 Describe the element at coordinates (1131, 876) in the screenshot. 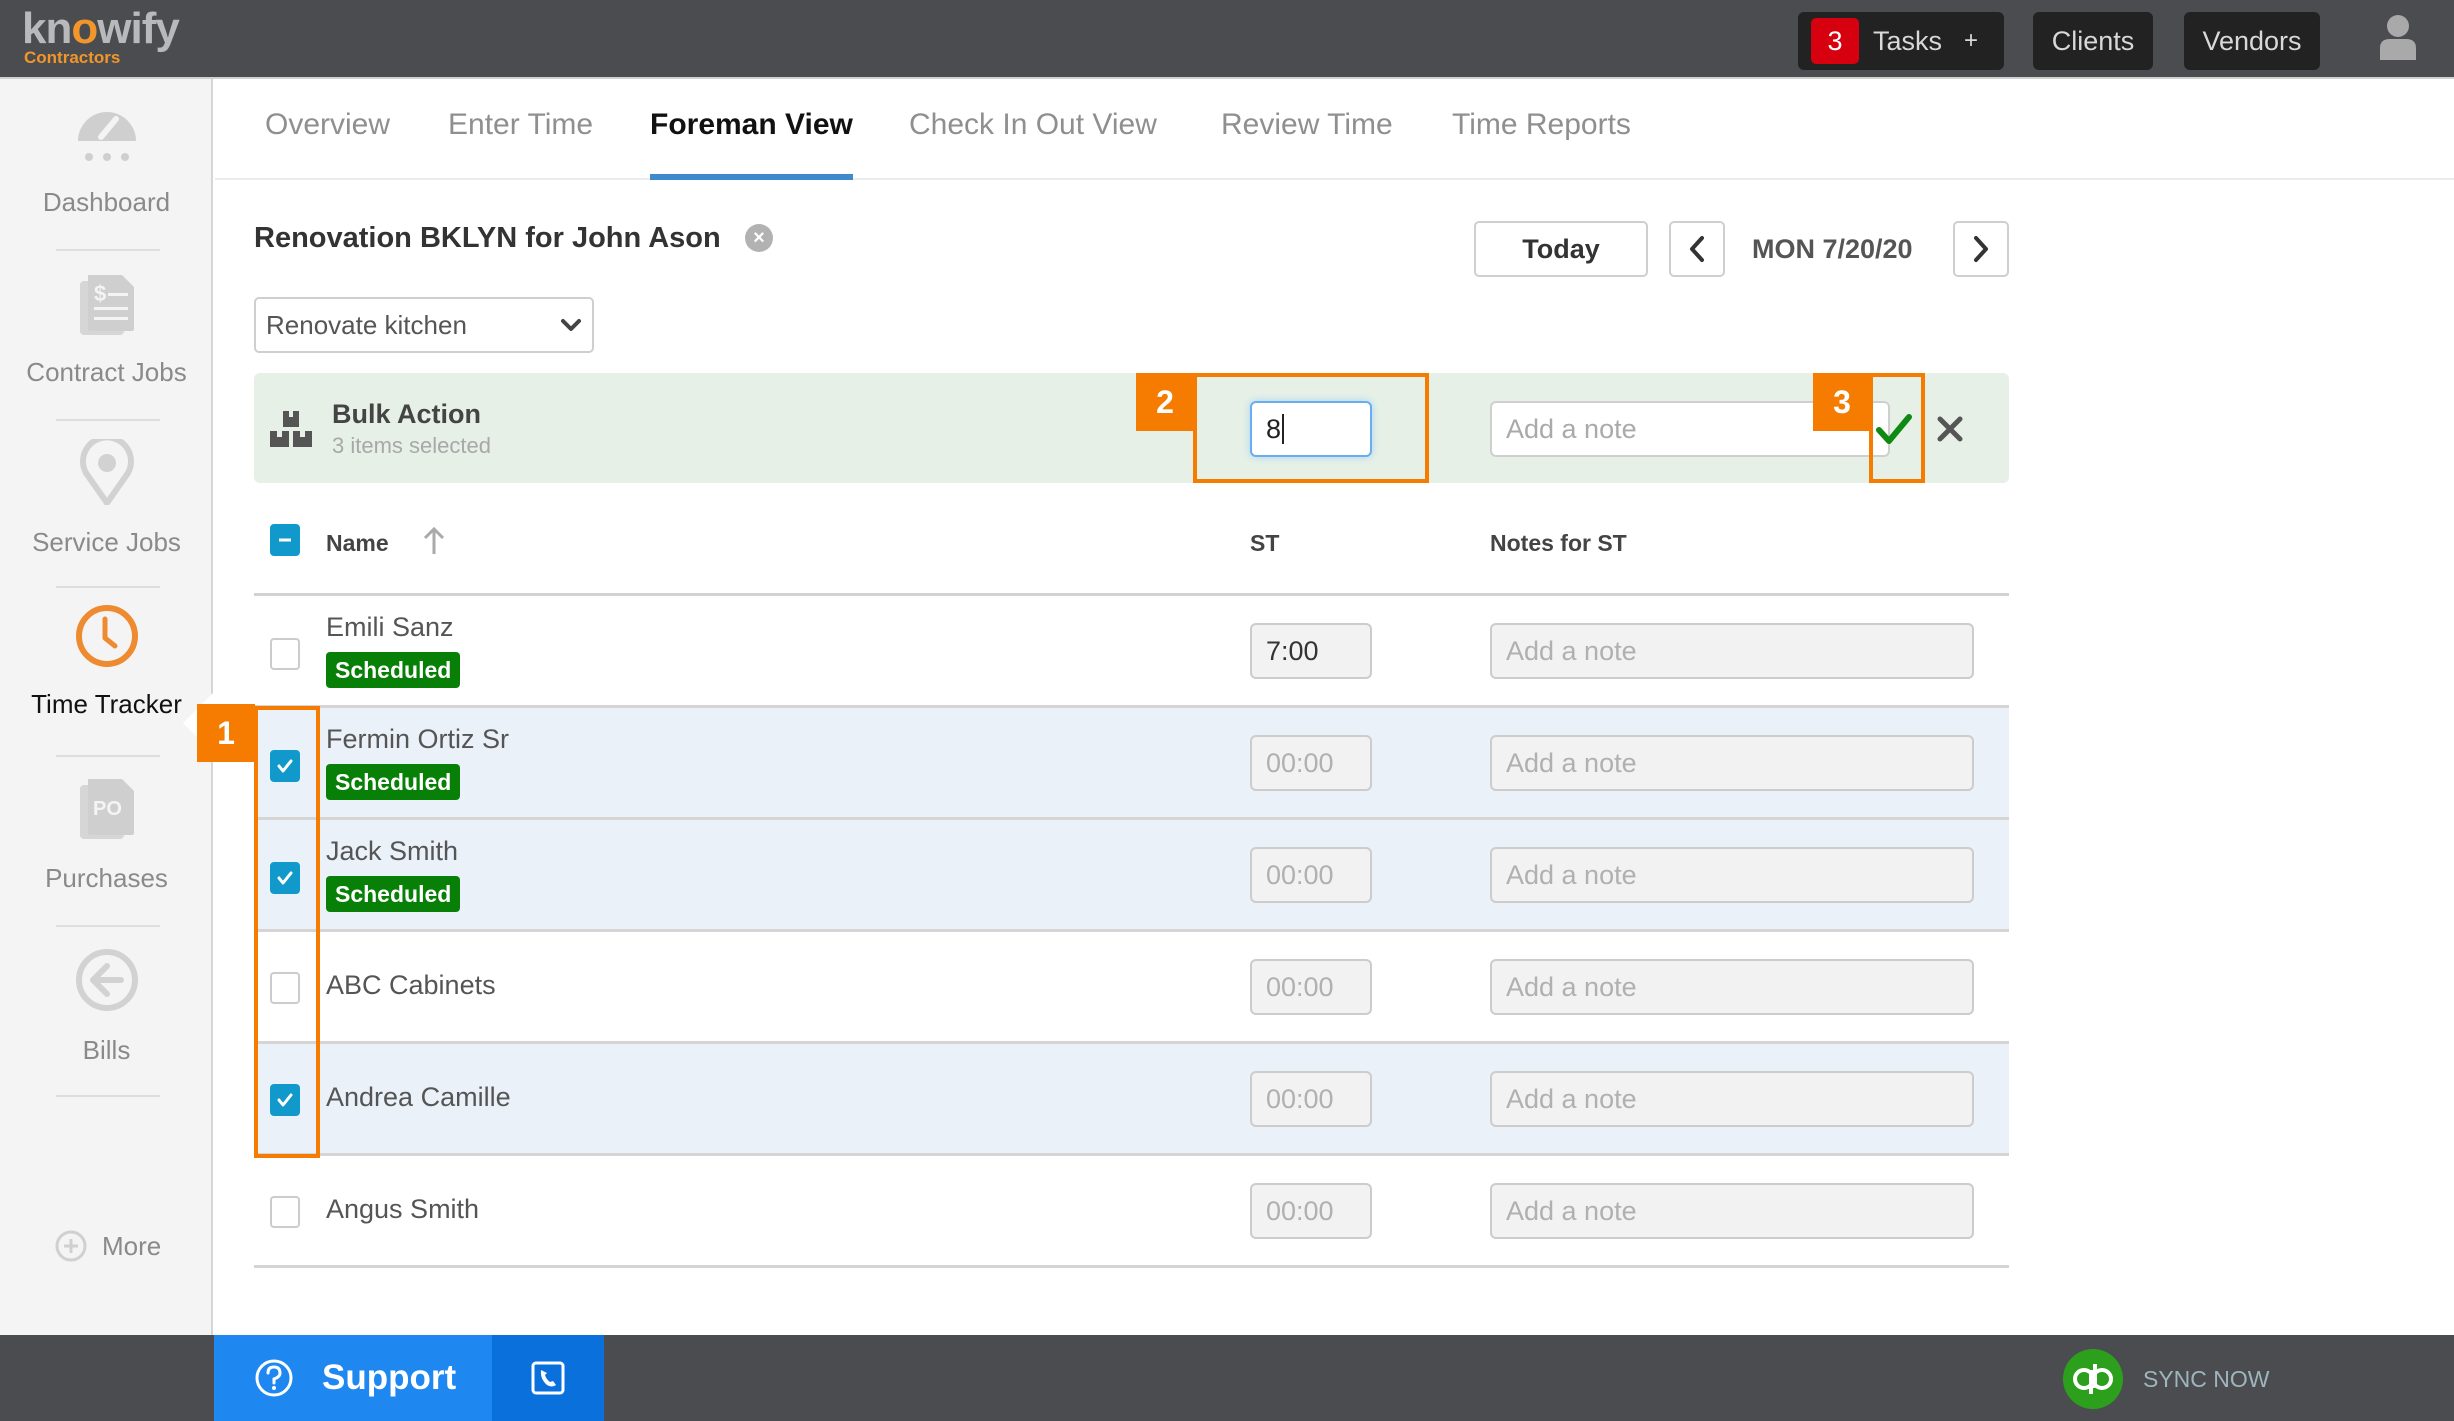

I see `table-row: Jack Smith Scheduled 00:00 Add a note` at that location.